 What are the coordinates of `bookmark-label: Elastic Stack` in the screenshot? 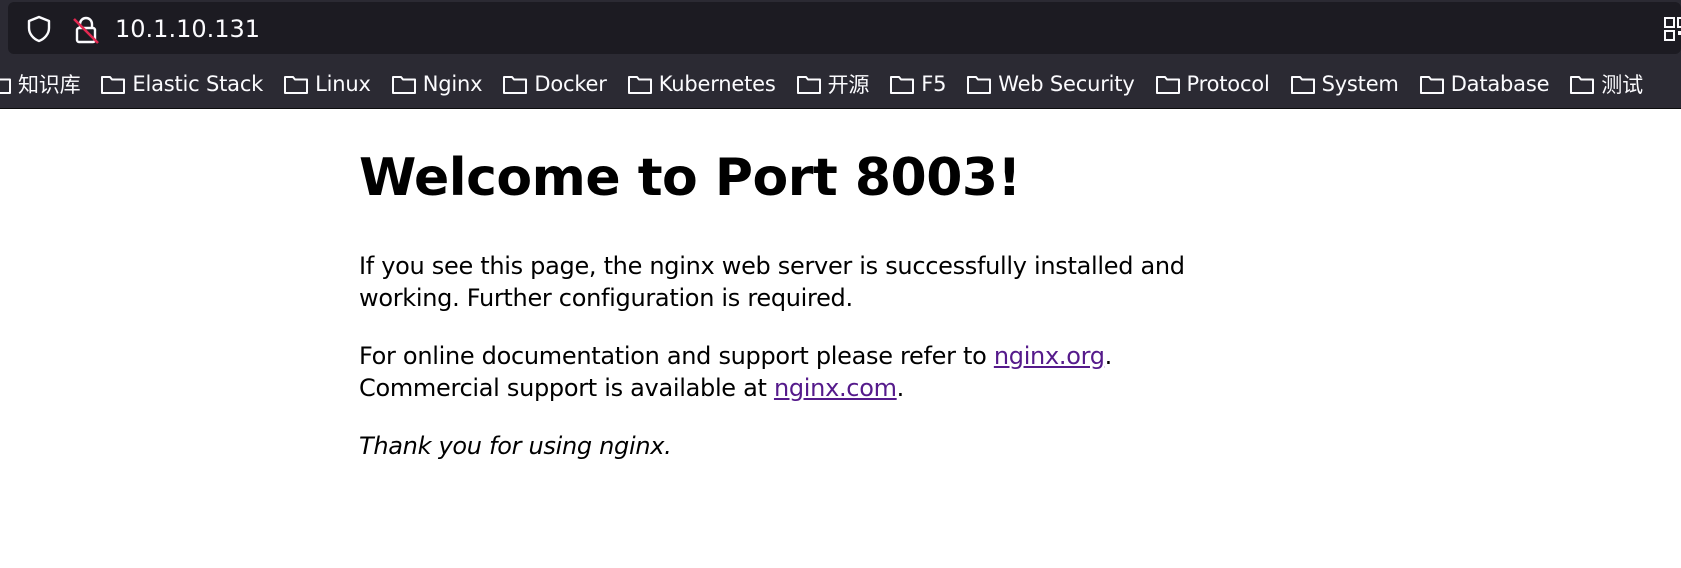 It's located at (198, 84).